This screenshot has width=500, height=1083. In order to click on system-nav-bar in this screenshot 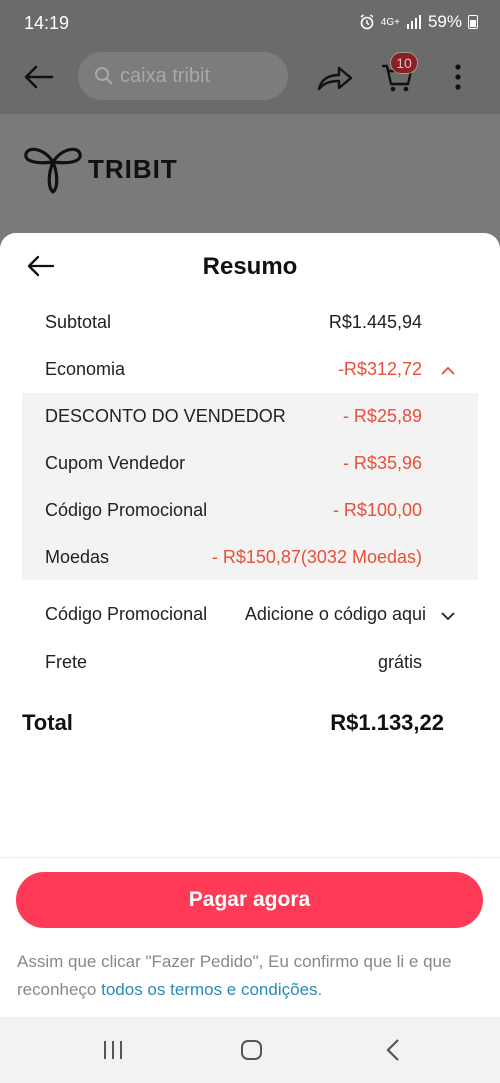, I will do `click(250, 1050)`.